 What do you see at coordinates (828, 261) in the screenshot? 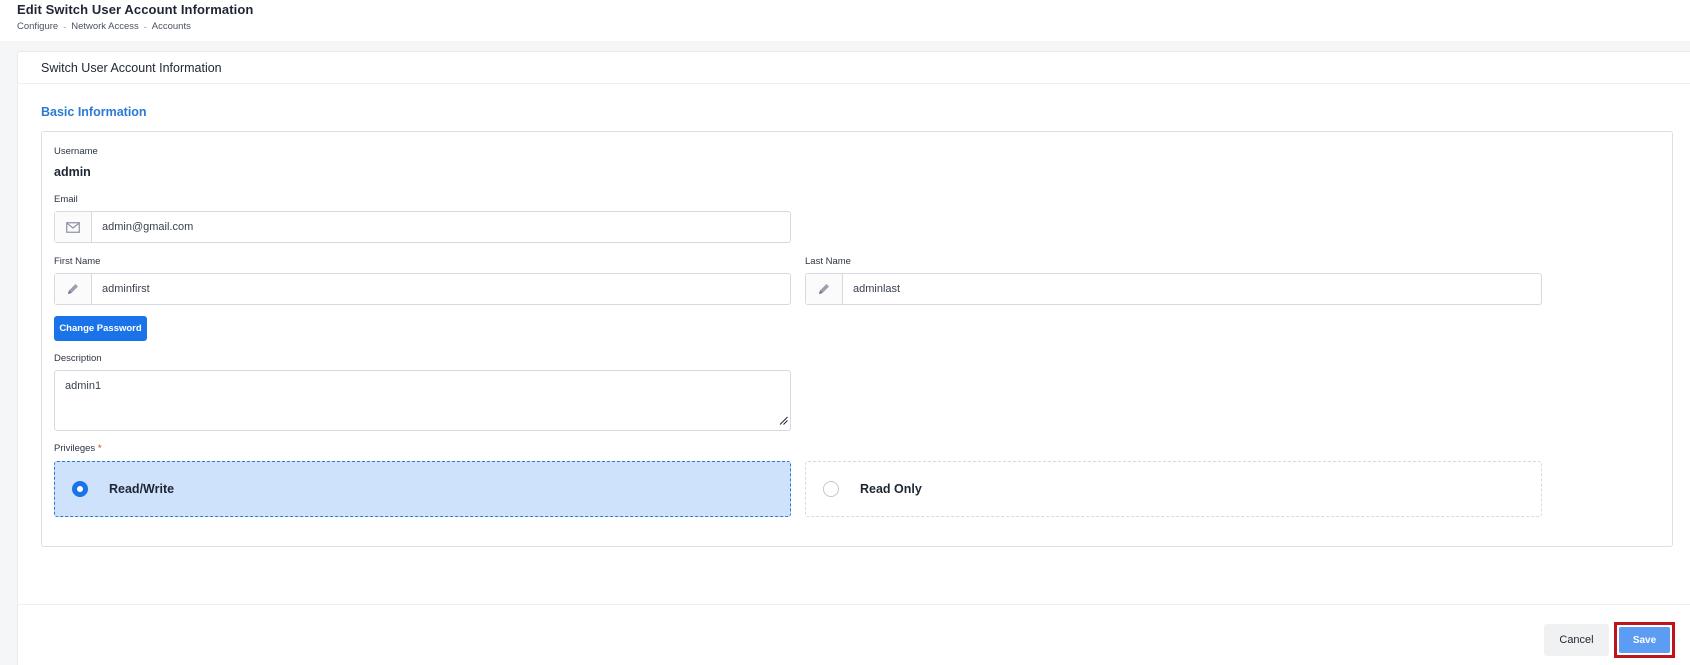
I see `last-name-label: Last Name` at bounding box center [828, 261].